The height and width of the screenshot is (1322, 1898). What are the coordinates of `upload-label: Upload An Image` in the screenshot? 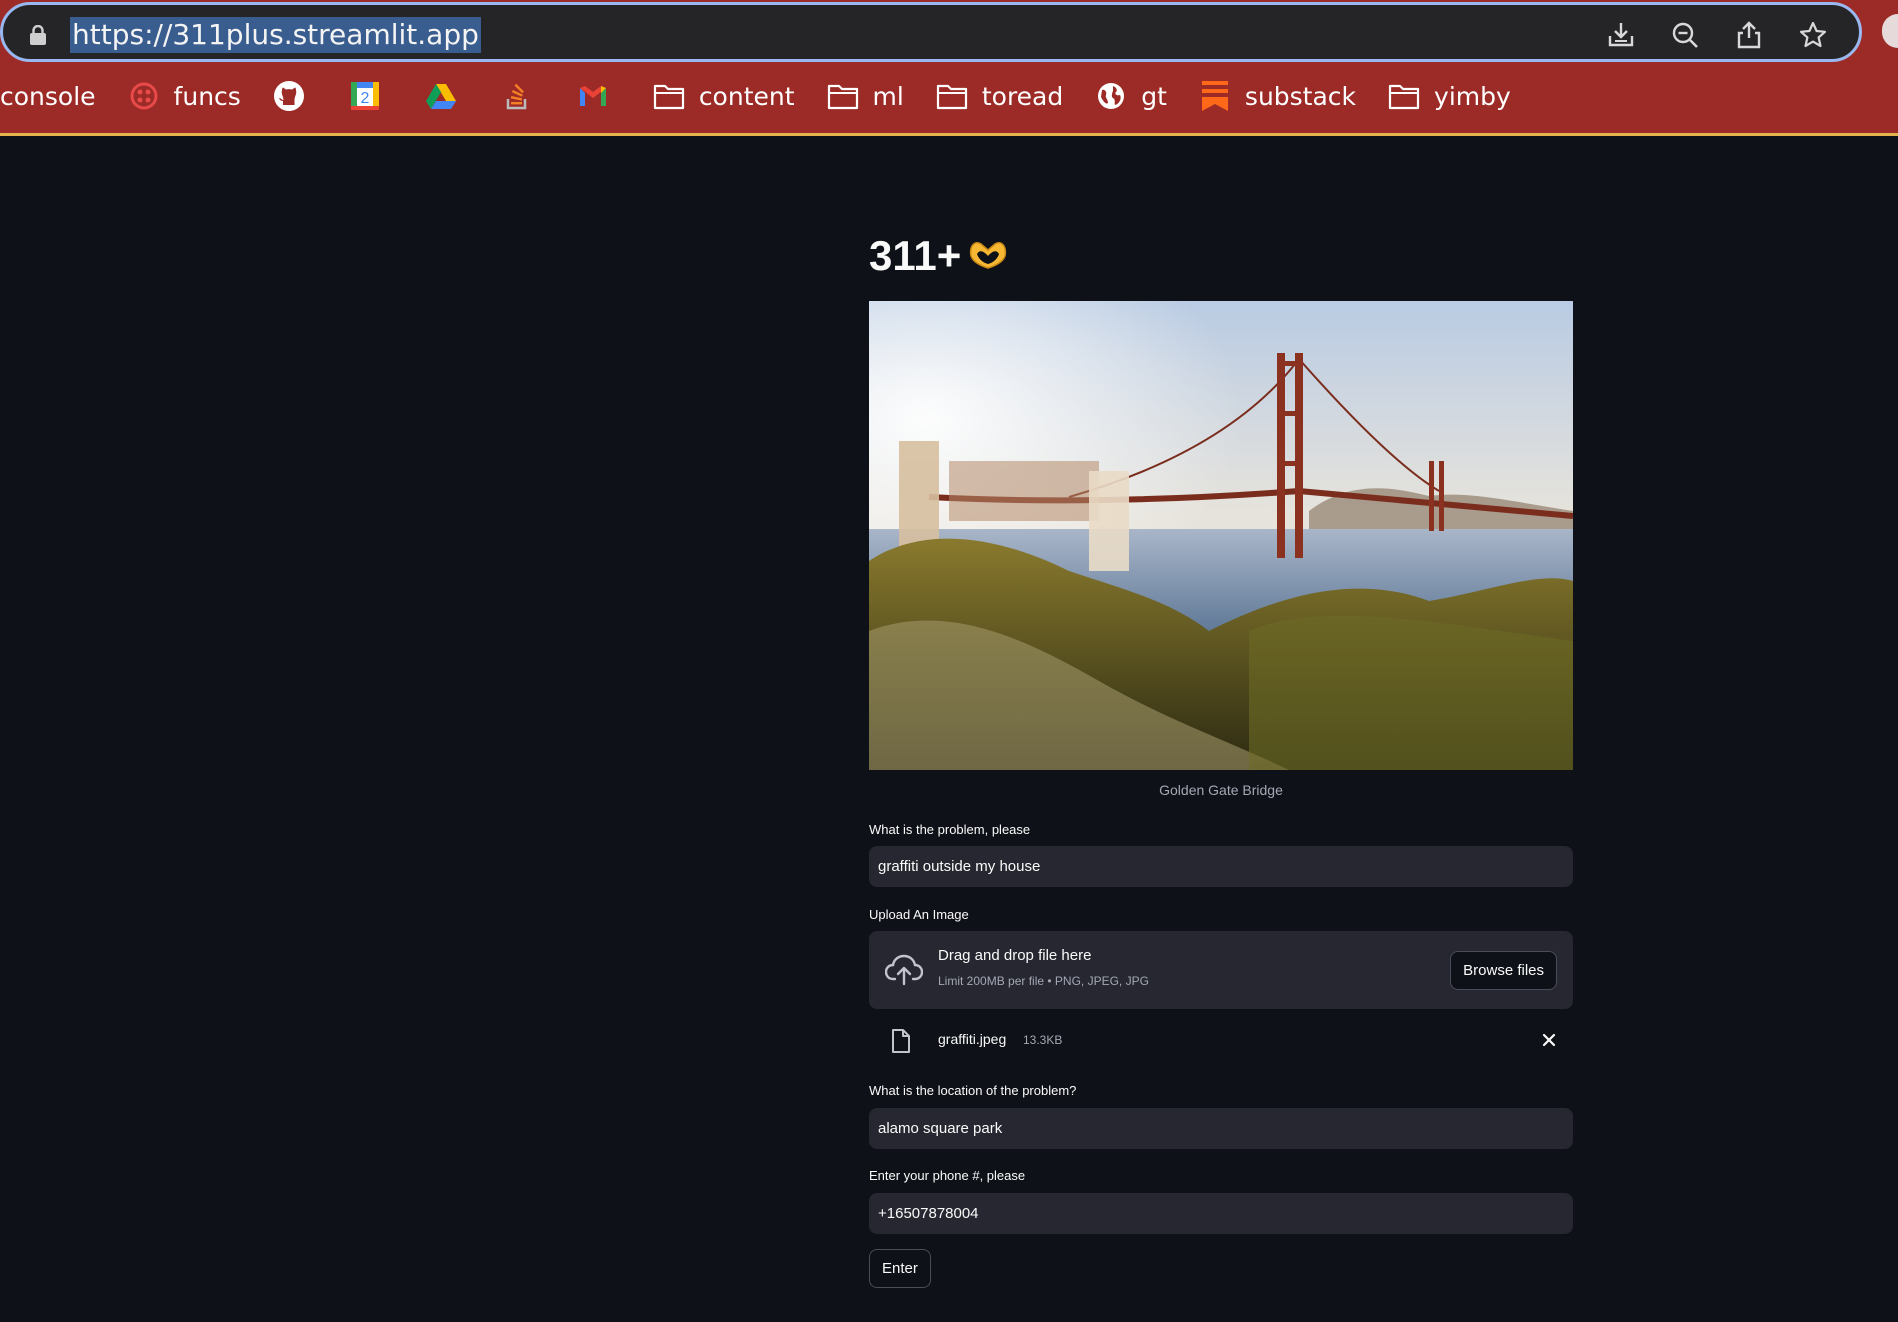 It's located at (919, 914).